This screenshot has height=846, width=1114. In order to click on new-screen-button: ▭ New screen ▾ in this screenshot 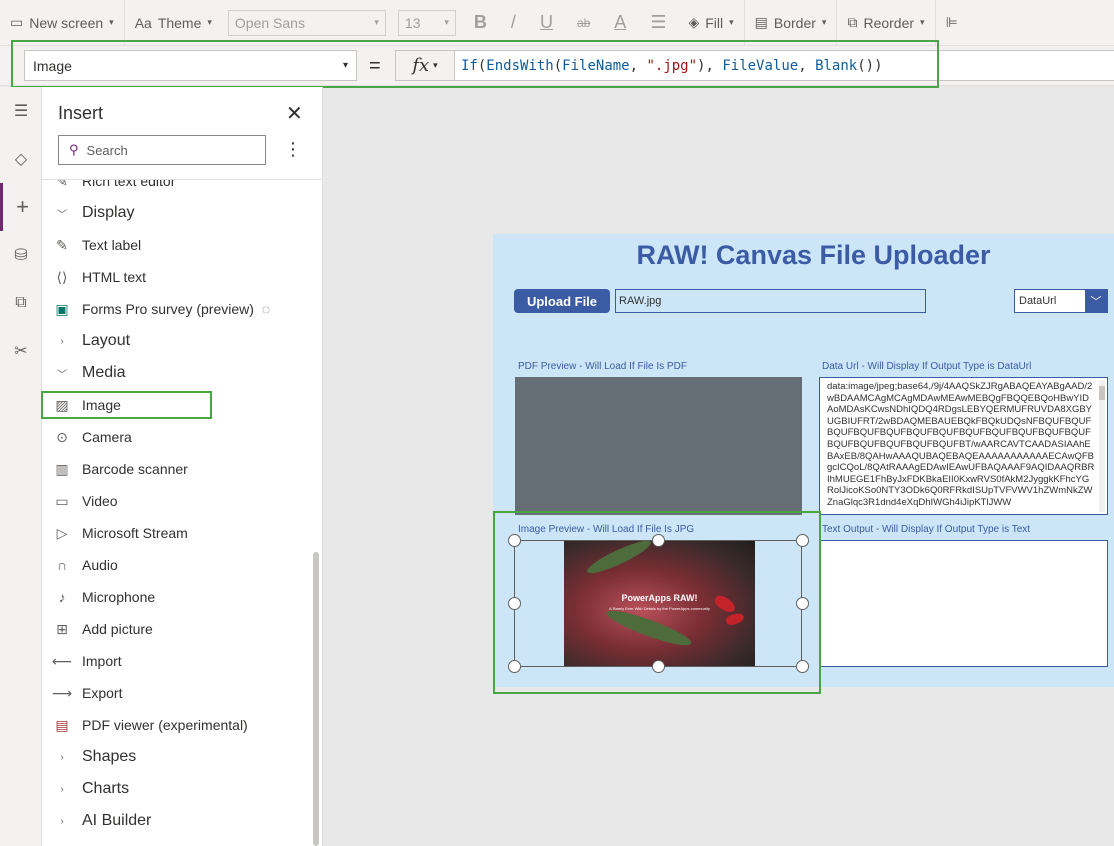, I will do `click(62, 23)`.